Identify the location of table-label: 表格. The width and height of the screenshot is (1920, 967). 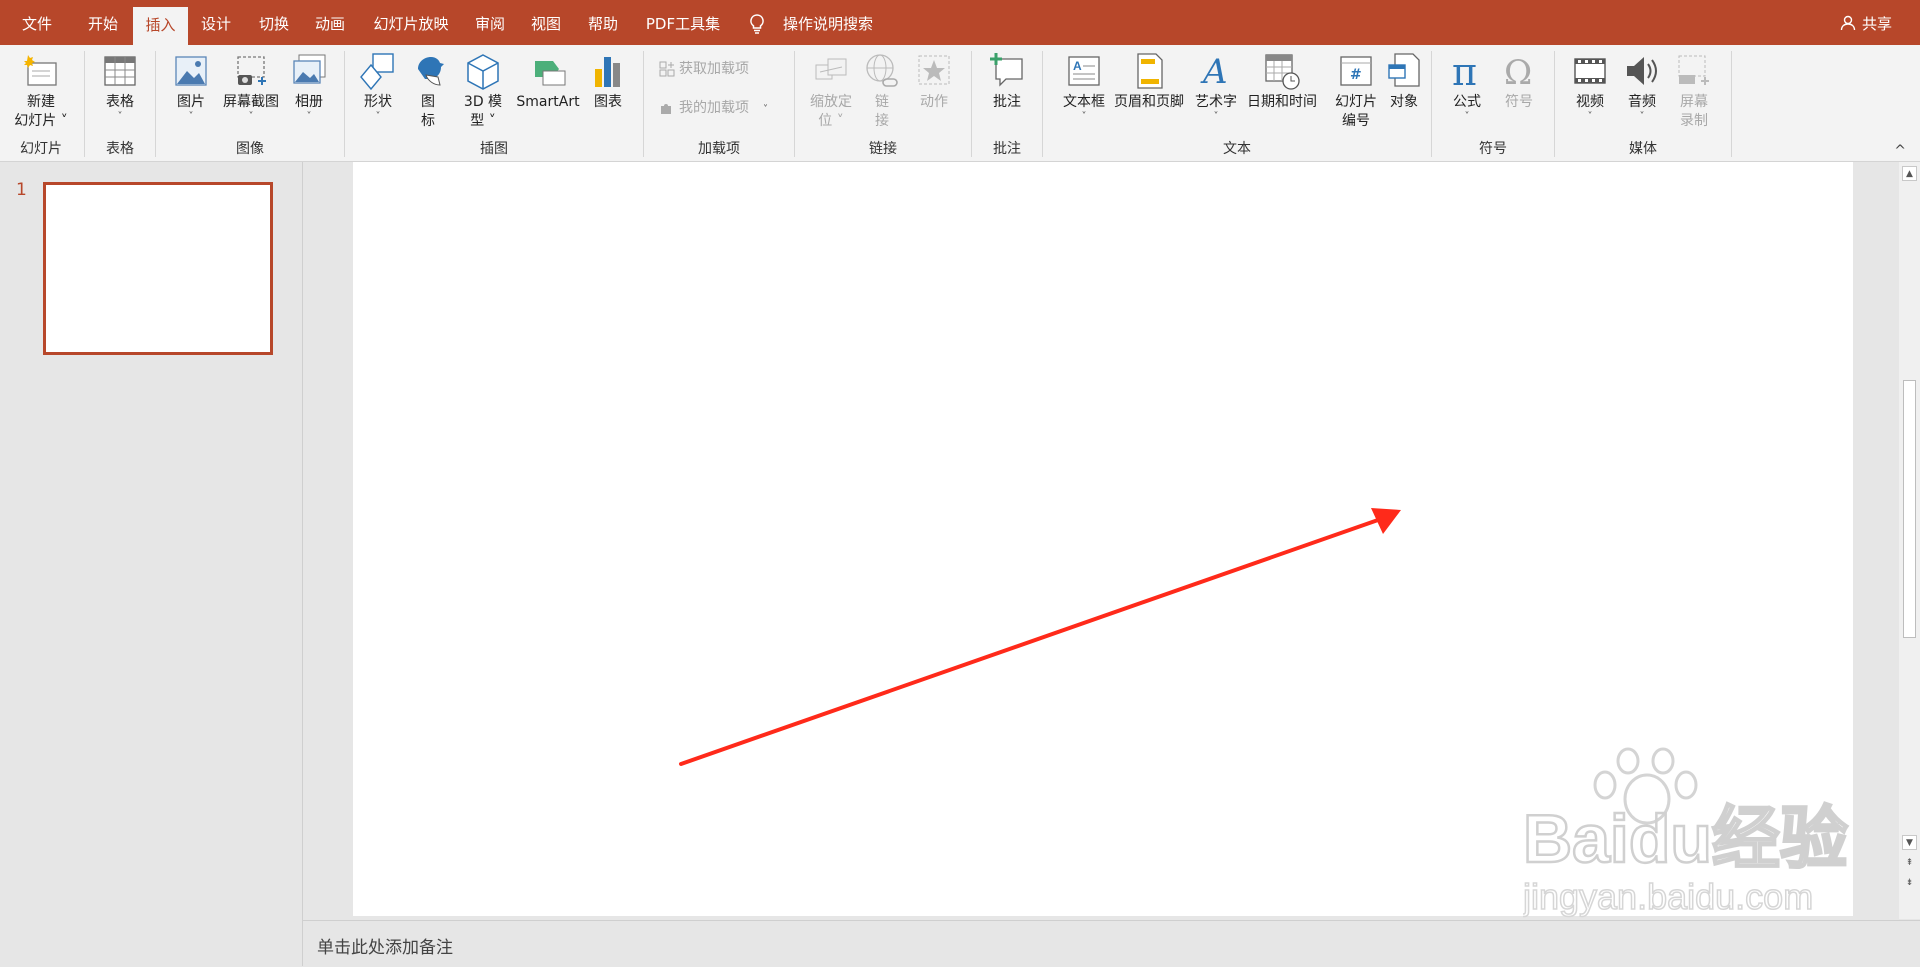
(120, 102).